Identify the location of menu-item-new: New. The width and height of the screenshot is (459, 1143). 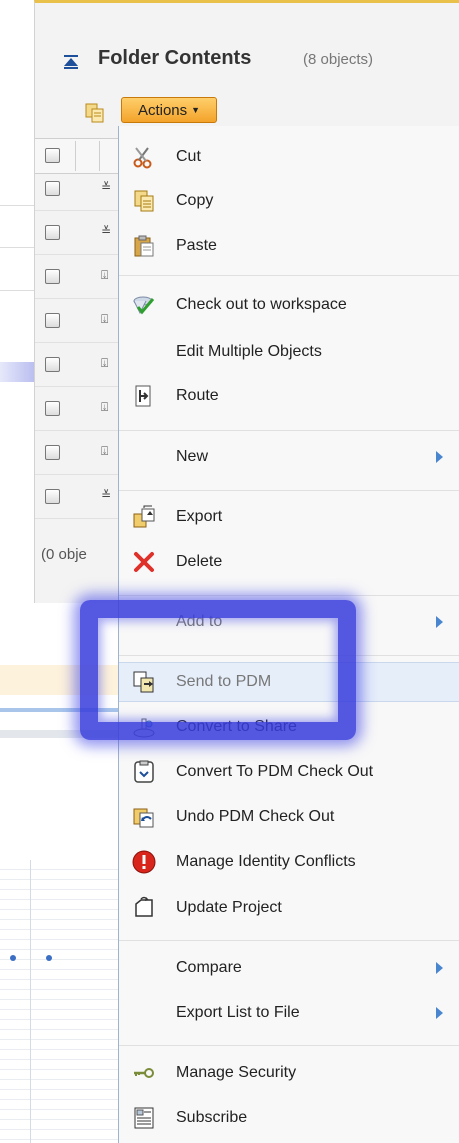
(289, 457).